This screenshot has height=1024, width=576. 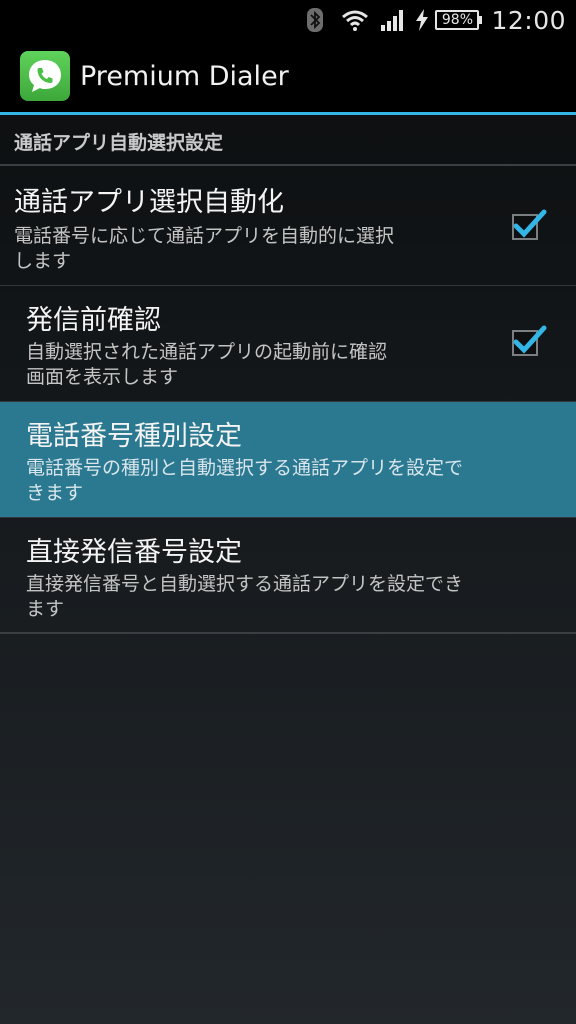 I want to click on auto-select-checkbox, so click(x=529, y=224).